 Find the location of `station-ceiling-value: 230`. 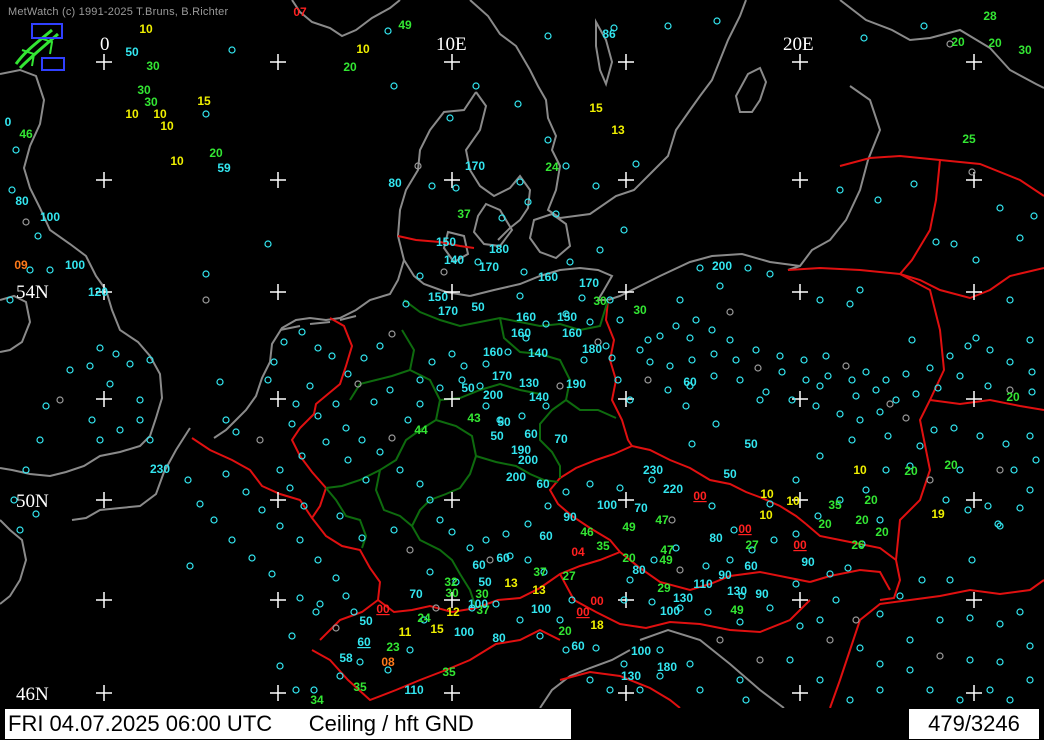

station-ceiling-value: 230 is located at coordinates (160, 469).